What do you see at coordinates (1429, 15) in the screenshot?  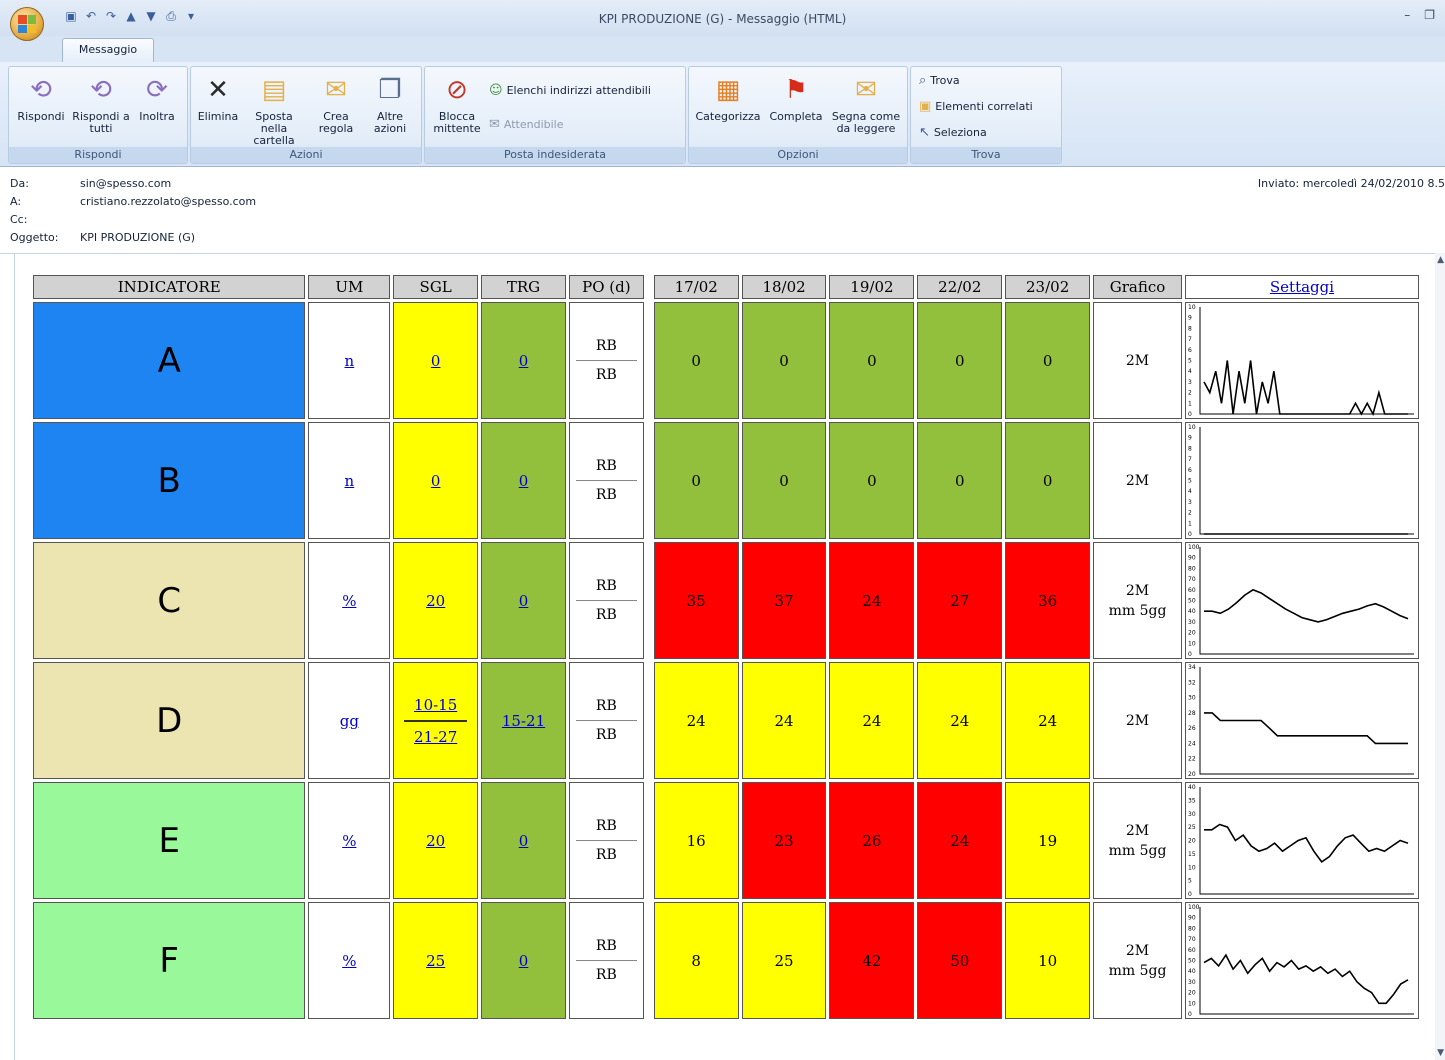 I see `restore-icon: ❐` at bounding box center [1429, 15].